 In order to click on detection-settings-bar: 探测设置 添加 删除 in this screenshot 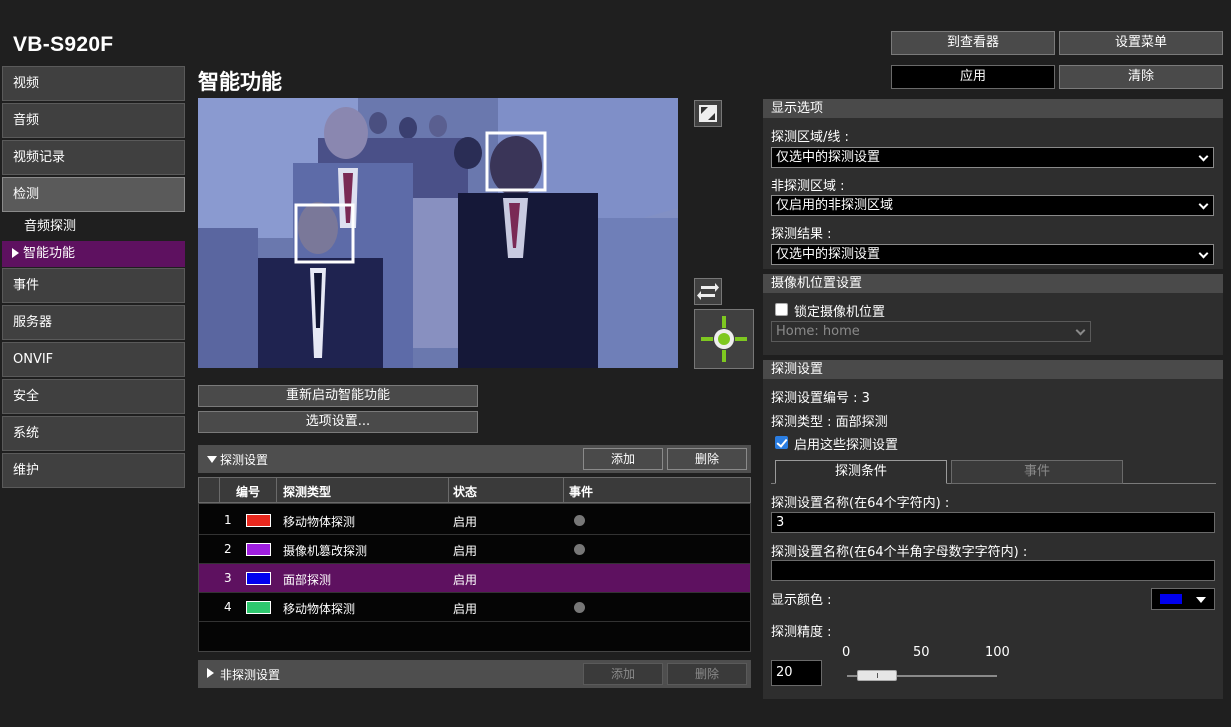, I will do `click(474, 459)`.